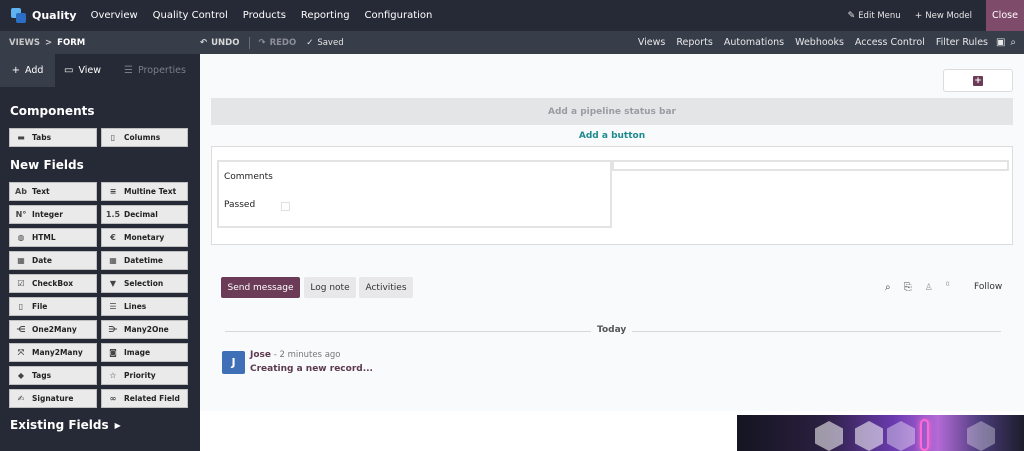 This screenshot has height=451, width=1024. I want to click on field-passed-label: Passed, so click(239, 205).